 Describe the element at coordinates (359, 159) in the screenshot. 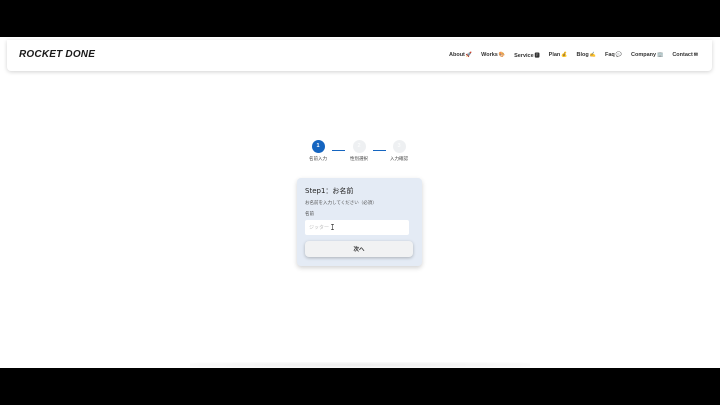

I see `step-2-label: 性別選択` at that location.